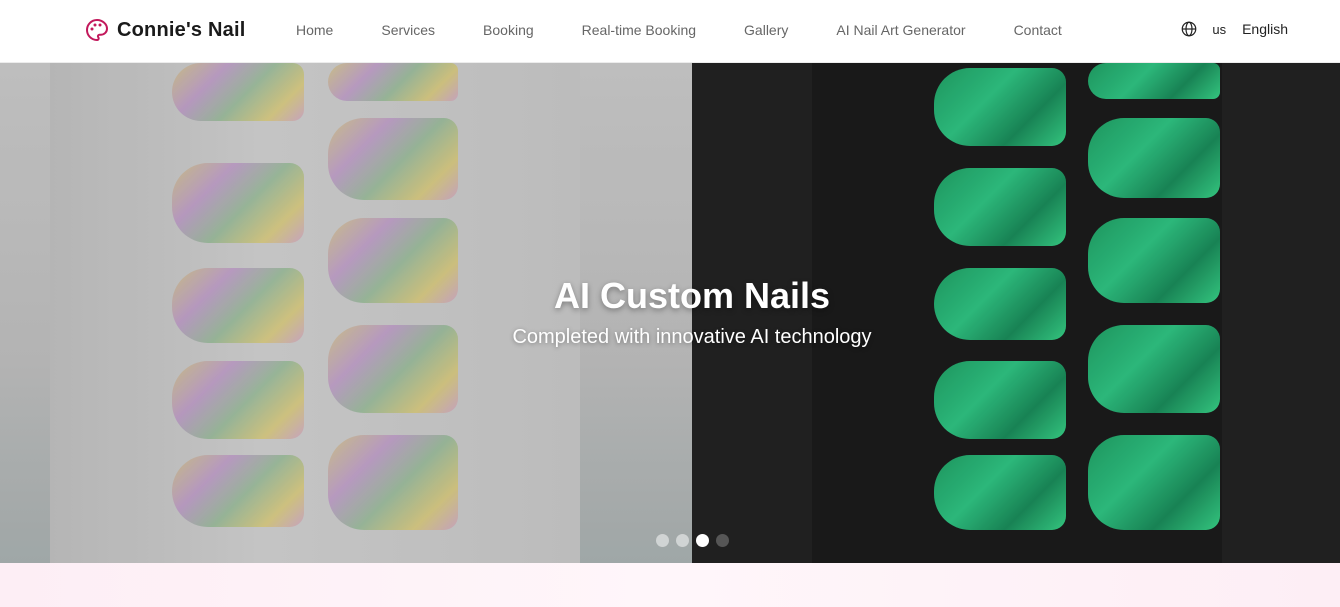  What do you see at coordinates (1038, 30) in the screenshot?
I see `nav-contact: Contact` at bounding box center [1038, 30].